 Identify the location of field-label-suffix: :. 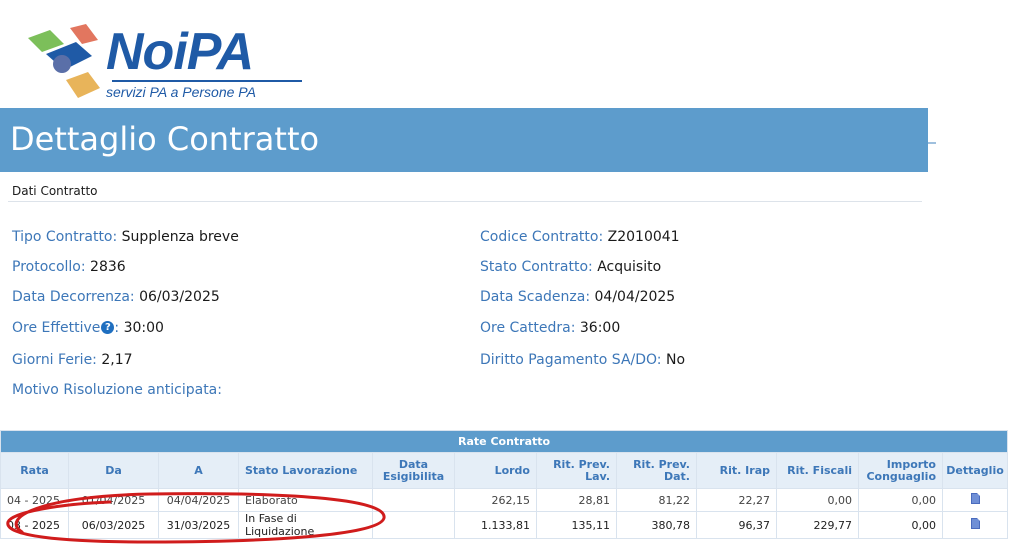
(117, 328).